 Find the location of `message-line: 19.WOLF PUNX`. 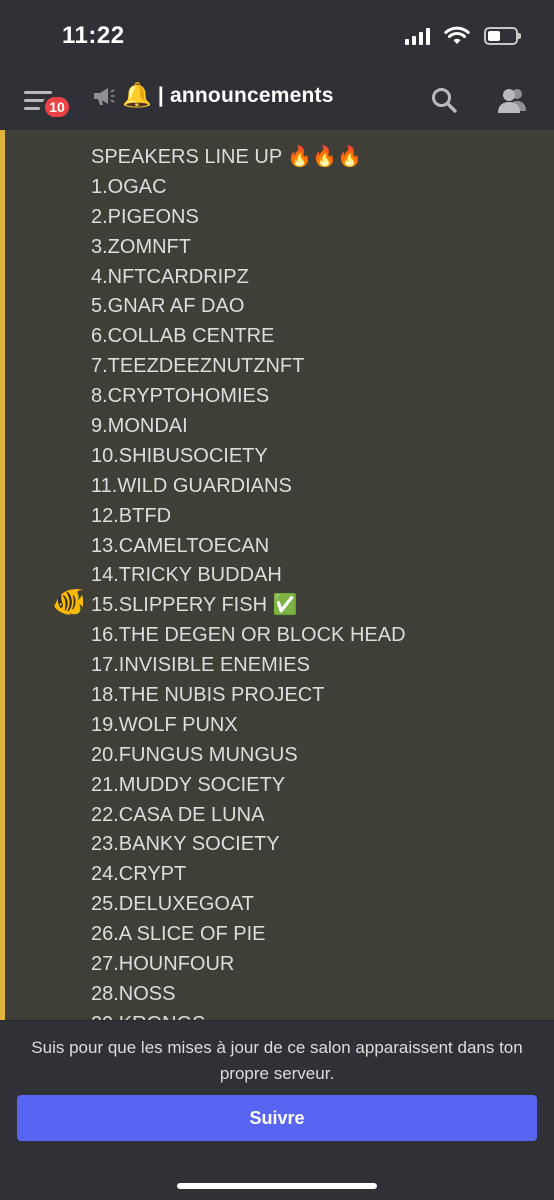

message-line: 19.WOLF PUNX is located at coordinates (164, 724).